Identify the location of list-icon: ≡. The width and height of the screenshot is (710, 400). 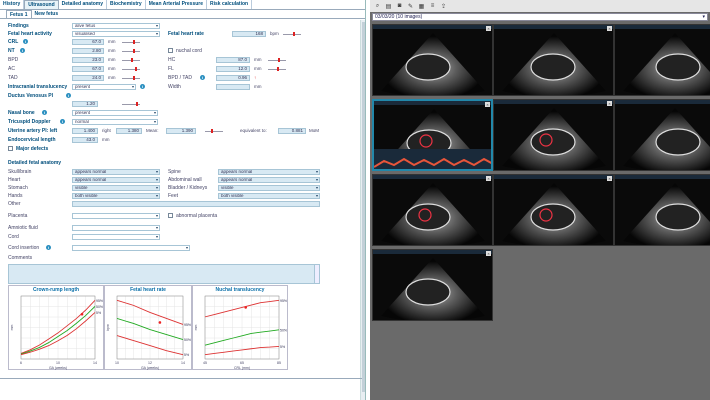
(432, 6).